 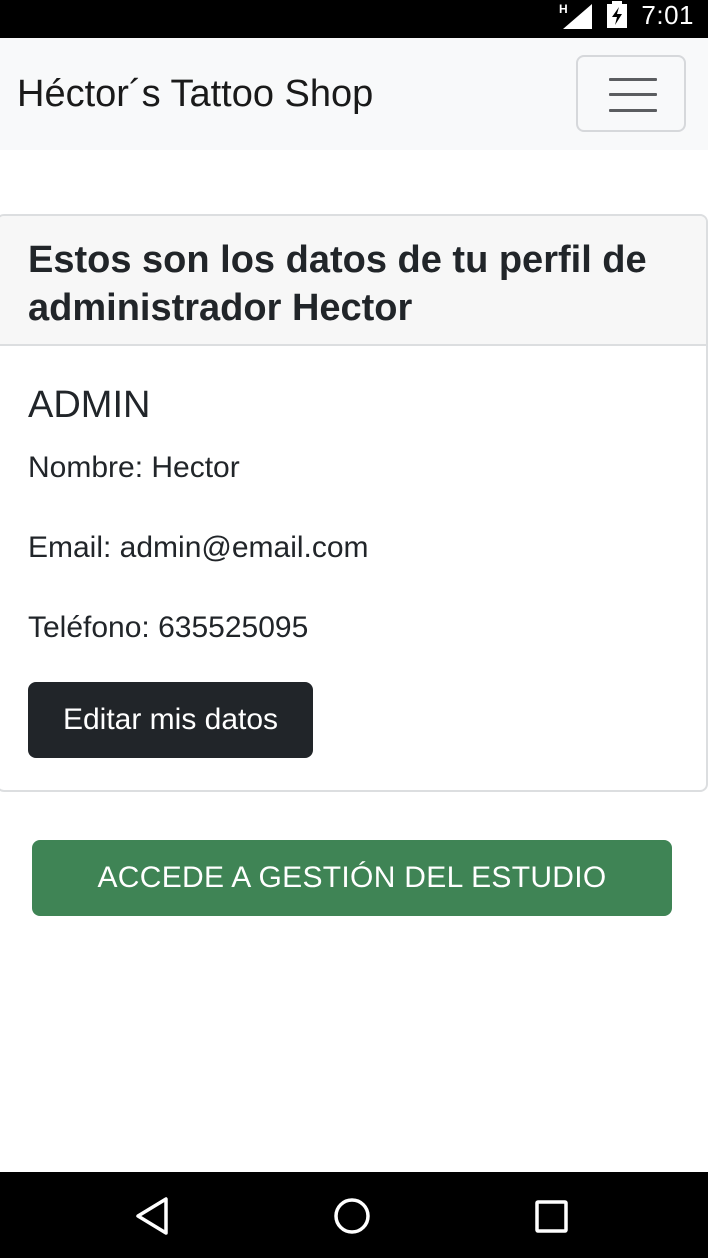 What do you see at coordinates (195, 94) in the screenshot?
I see `brand-title: Héctor´s Tattoo Shop` at bounding box center [195, 94].